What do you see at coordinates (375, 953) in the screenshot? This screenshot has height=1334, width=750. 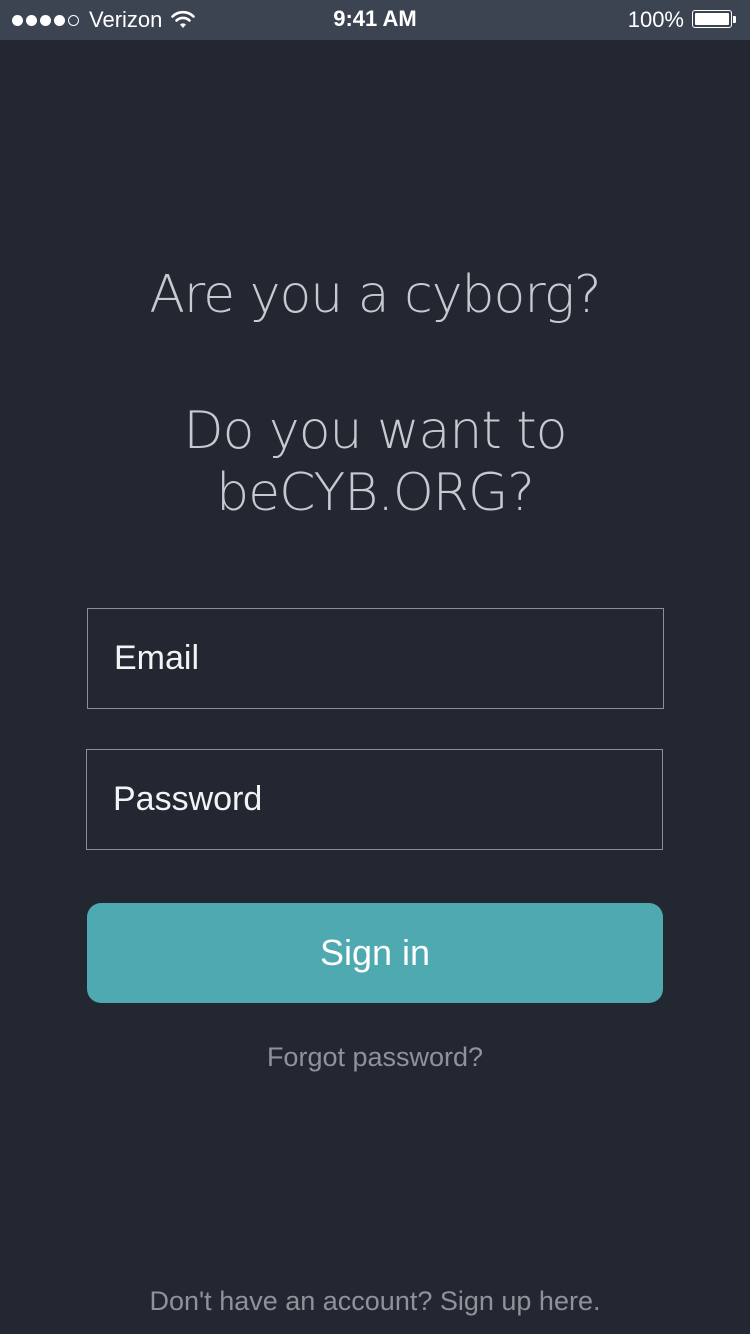 I see `sign-in-button: Sign in` at bounding box center [375, 953].